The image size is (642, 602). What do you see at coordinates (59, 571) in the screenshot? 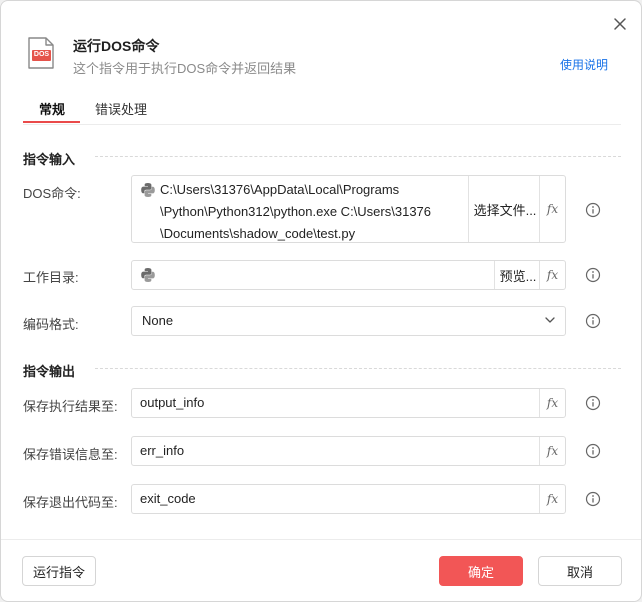
I see `run-command-button: 运行指令` at bounding box center [59, 571].